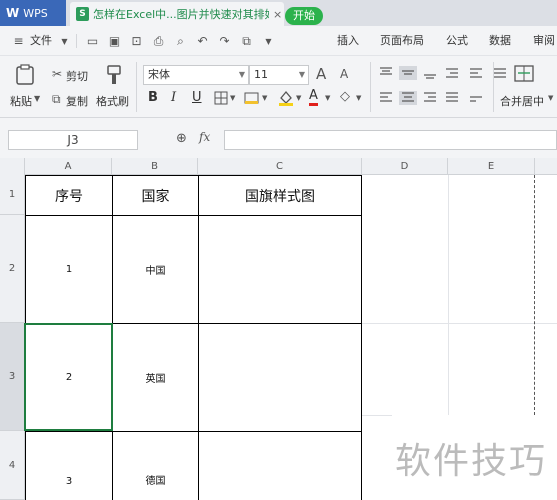 This screenshot has width=557, height=500. What do you see at coordinates (173, 97) in the screenshot?
I see `italic-button: I` at bounding box center [173, 97].